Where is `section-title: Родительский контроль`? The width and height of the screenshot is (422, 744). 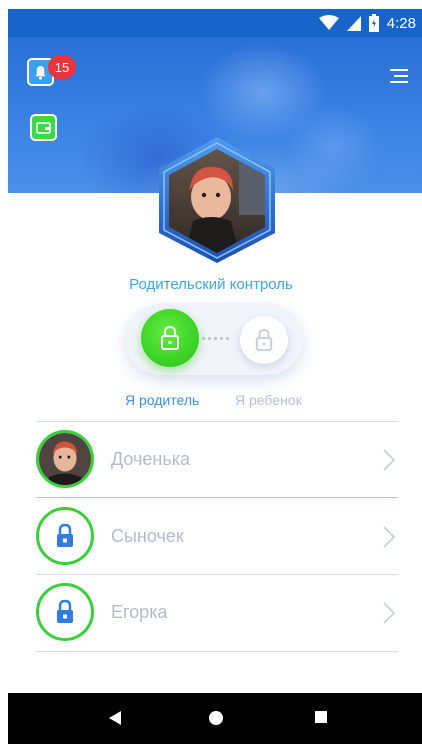
section-title: Родительский контроль is located at coordinates (211, 284).